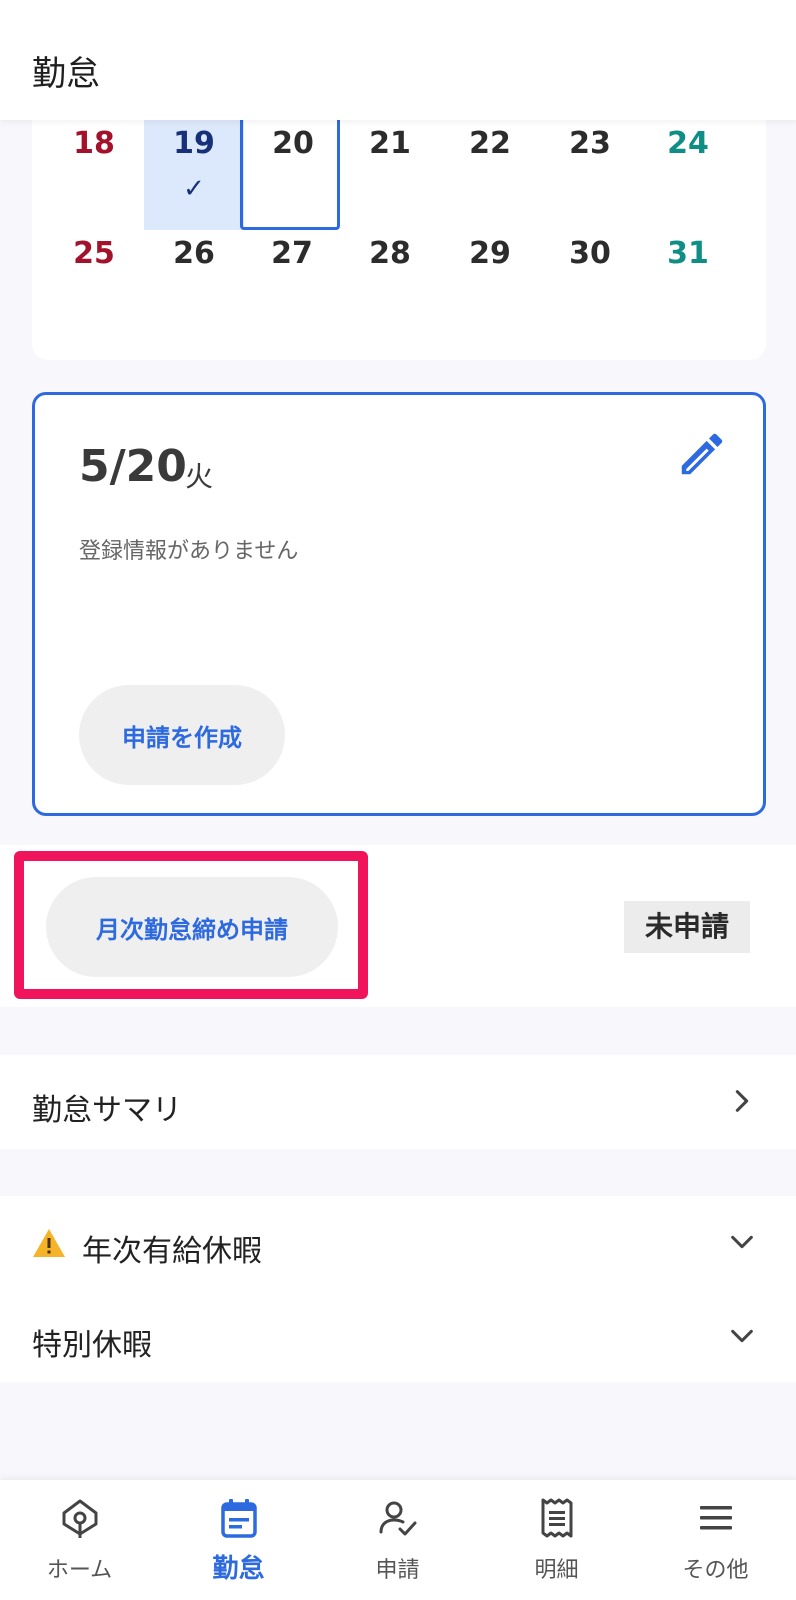  What do you see at coordinates (715, 1570) in the screenshot?
I see `nav-label: その他` at bounding box center [715, 1570].